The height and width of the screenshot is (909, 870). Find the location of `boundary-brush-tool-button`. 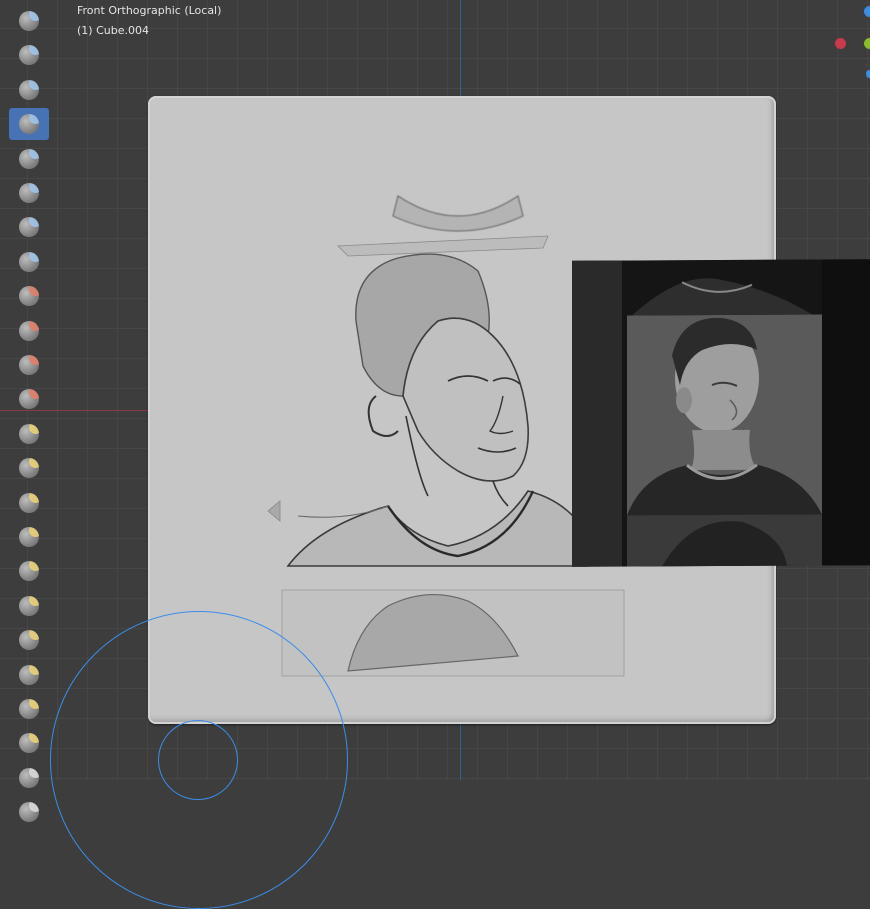

boundary-brush-tool-button is located at coordinates (29, 812).